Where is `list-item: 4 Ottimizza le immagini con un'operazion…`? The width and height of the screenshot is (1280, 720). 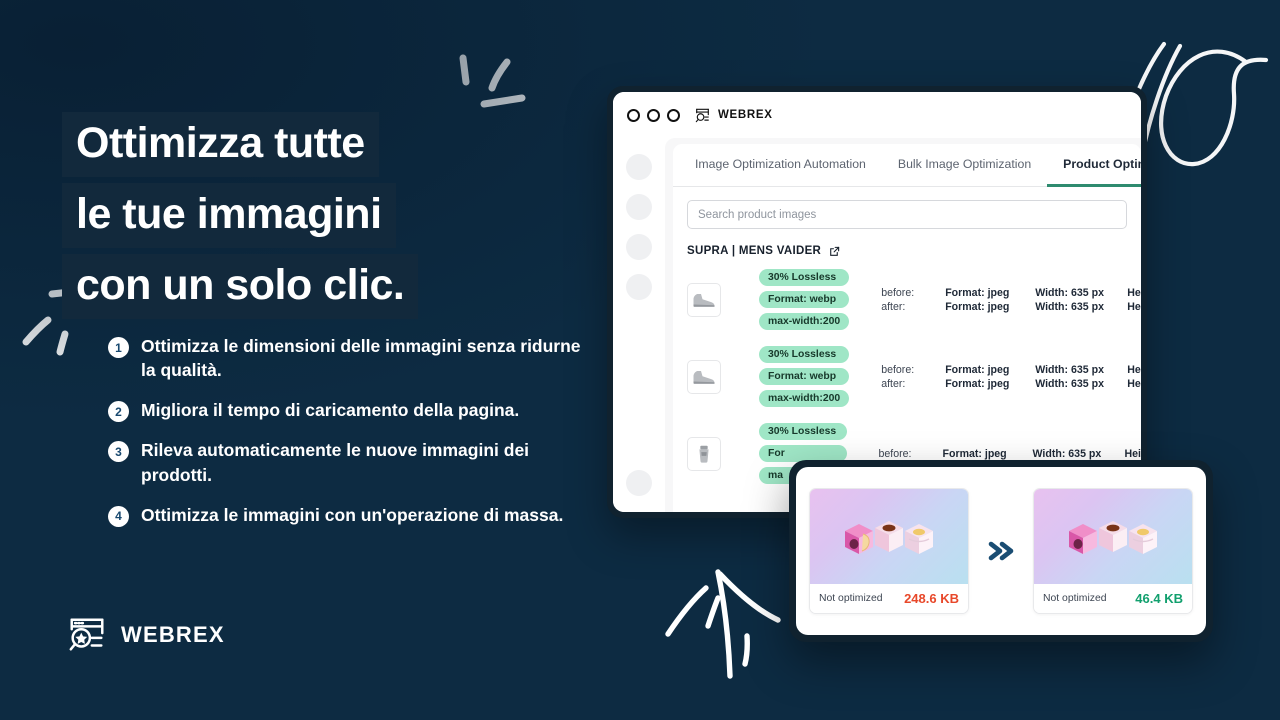 list-item: 4 Ottimizza le immagini con un'operazion… is located at coordinates (358, 515).